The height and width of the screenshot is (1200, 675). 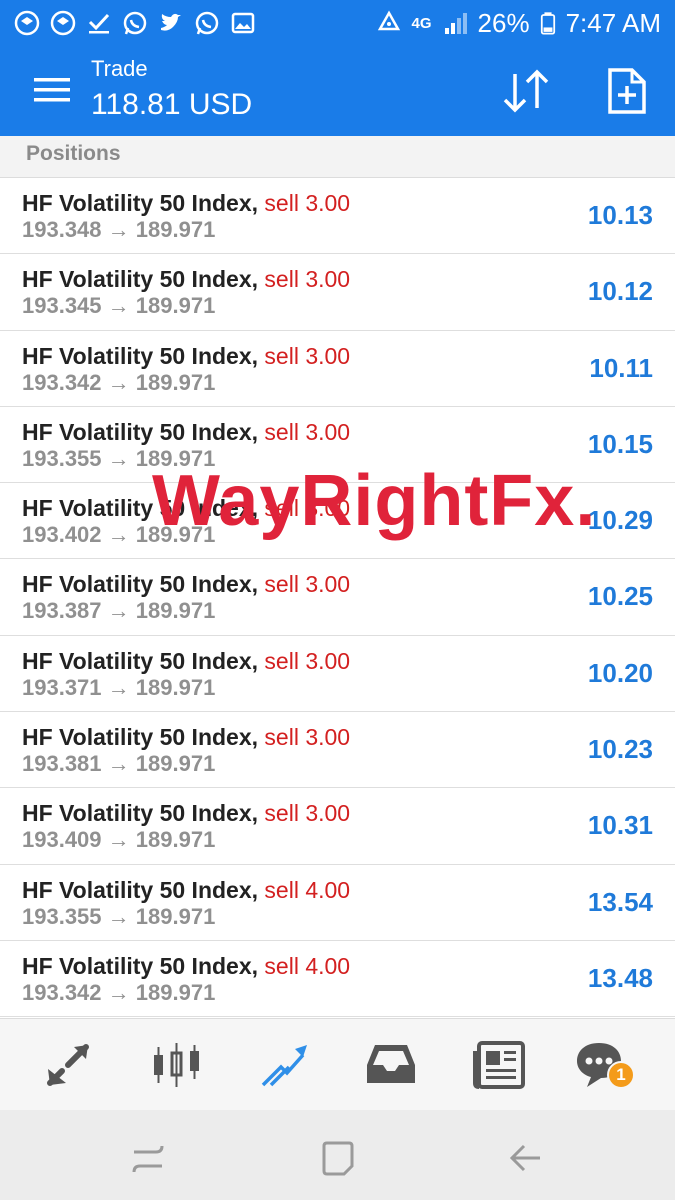 I want to click on nav-quotes, so click(x=70, y=1065).